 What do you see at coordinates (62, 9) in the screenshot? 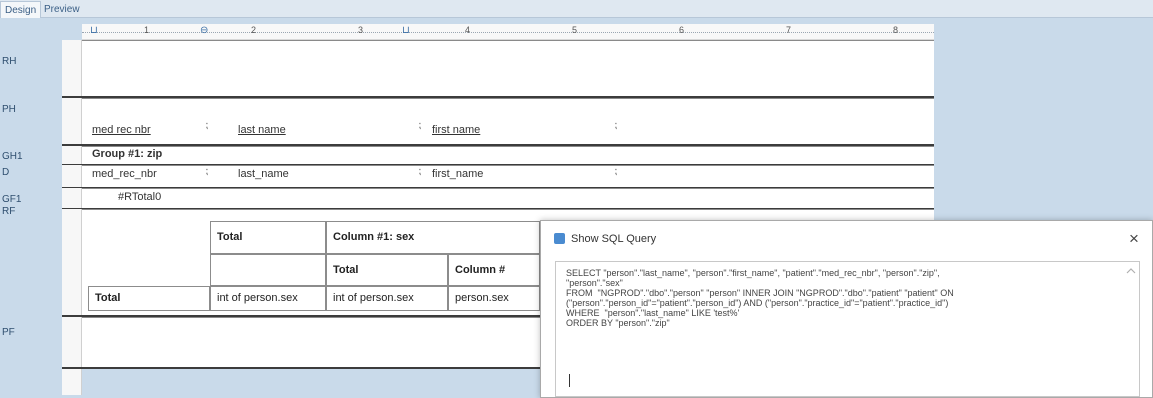
I see `tab-preview: Preview` at bounding box center [62, 9].